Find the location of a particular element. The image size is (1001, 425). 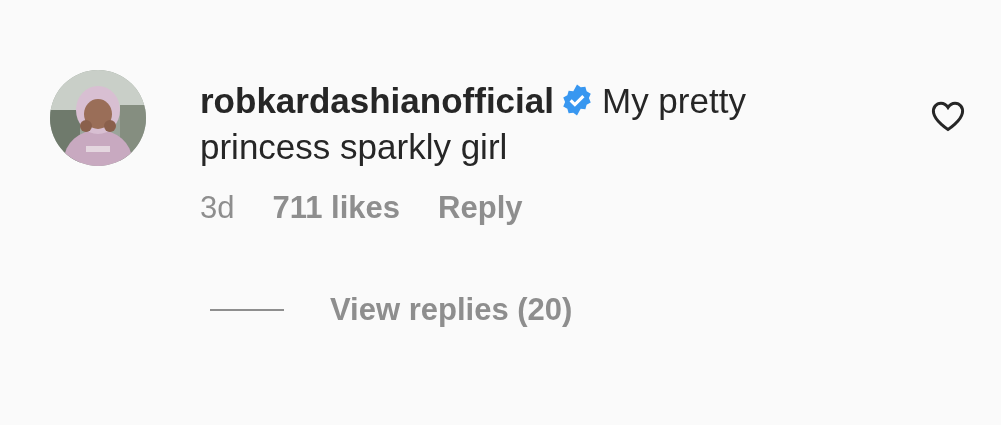

username-link: robkardashianofficial is located at coordinates (377, 100).